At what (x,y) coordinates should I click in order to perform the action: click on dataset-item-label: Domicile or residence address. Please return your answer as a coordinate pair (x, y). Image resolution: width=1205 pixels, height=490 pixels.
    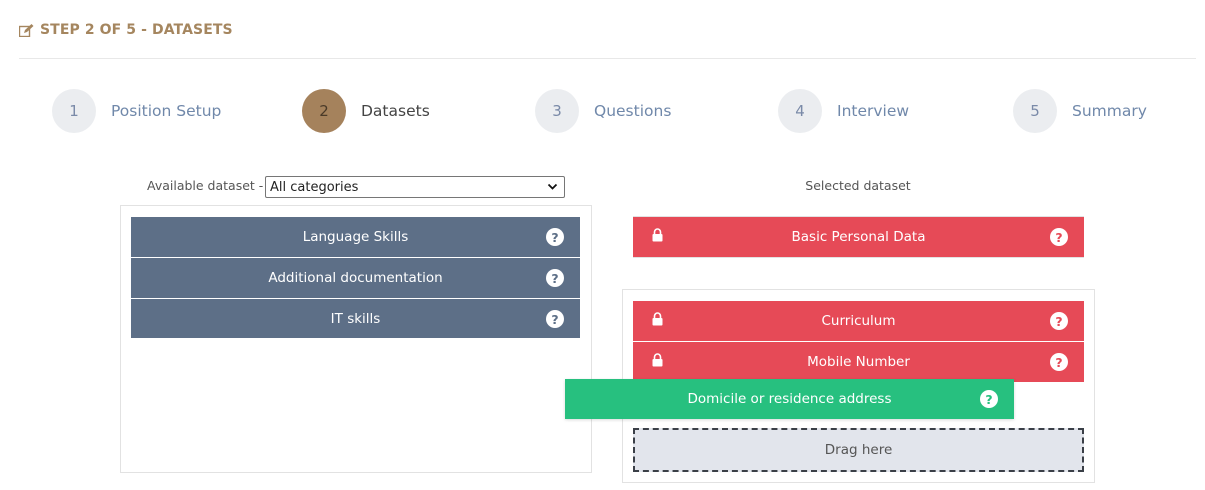
    Looking at the image, I should click on (789, 399).